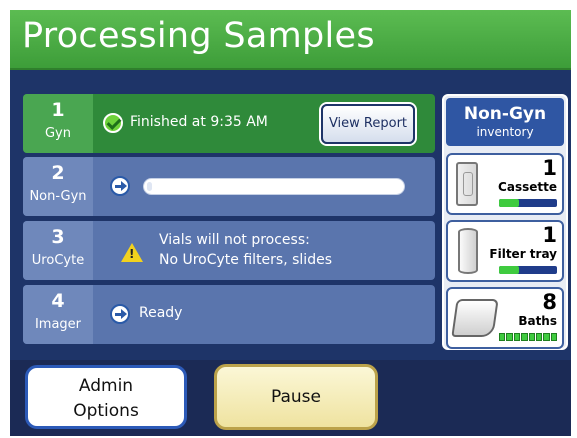 This screenshot has width=577, height=438. I want to click on level-segments, so click(528, 337).